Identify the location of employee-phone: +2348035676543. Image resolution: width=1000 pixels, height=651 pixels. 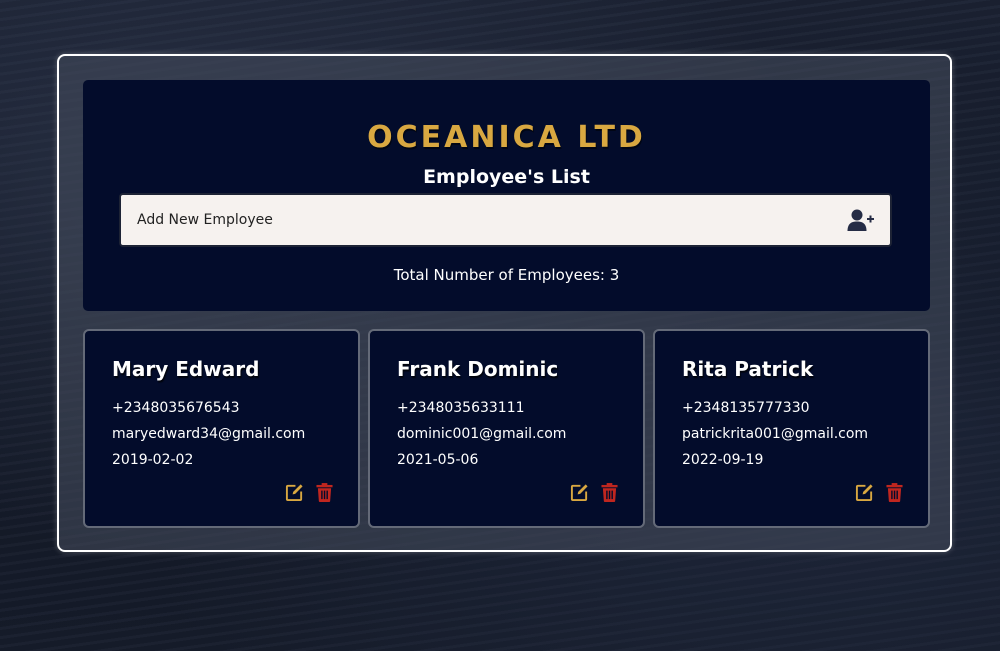
(176, 408).